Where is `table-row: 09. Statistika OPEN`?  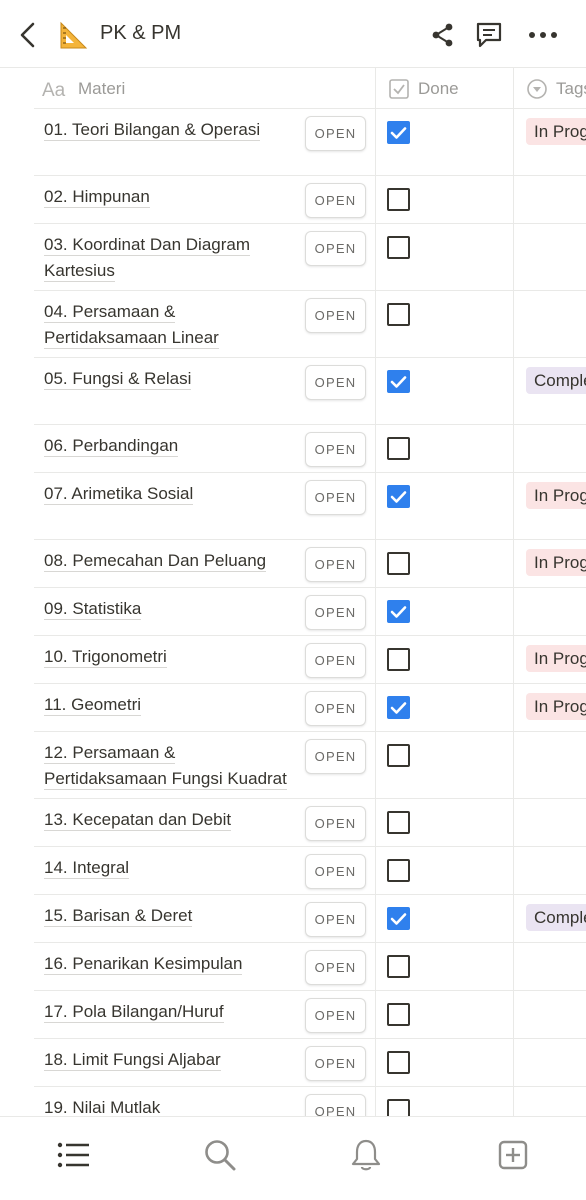 table-row: 09. Statistika OPEN is located at coordinates (310, 612).